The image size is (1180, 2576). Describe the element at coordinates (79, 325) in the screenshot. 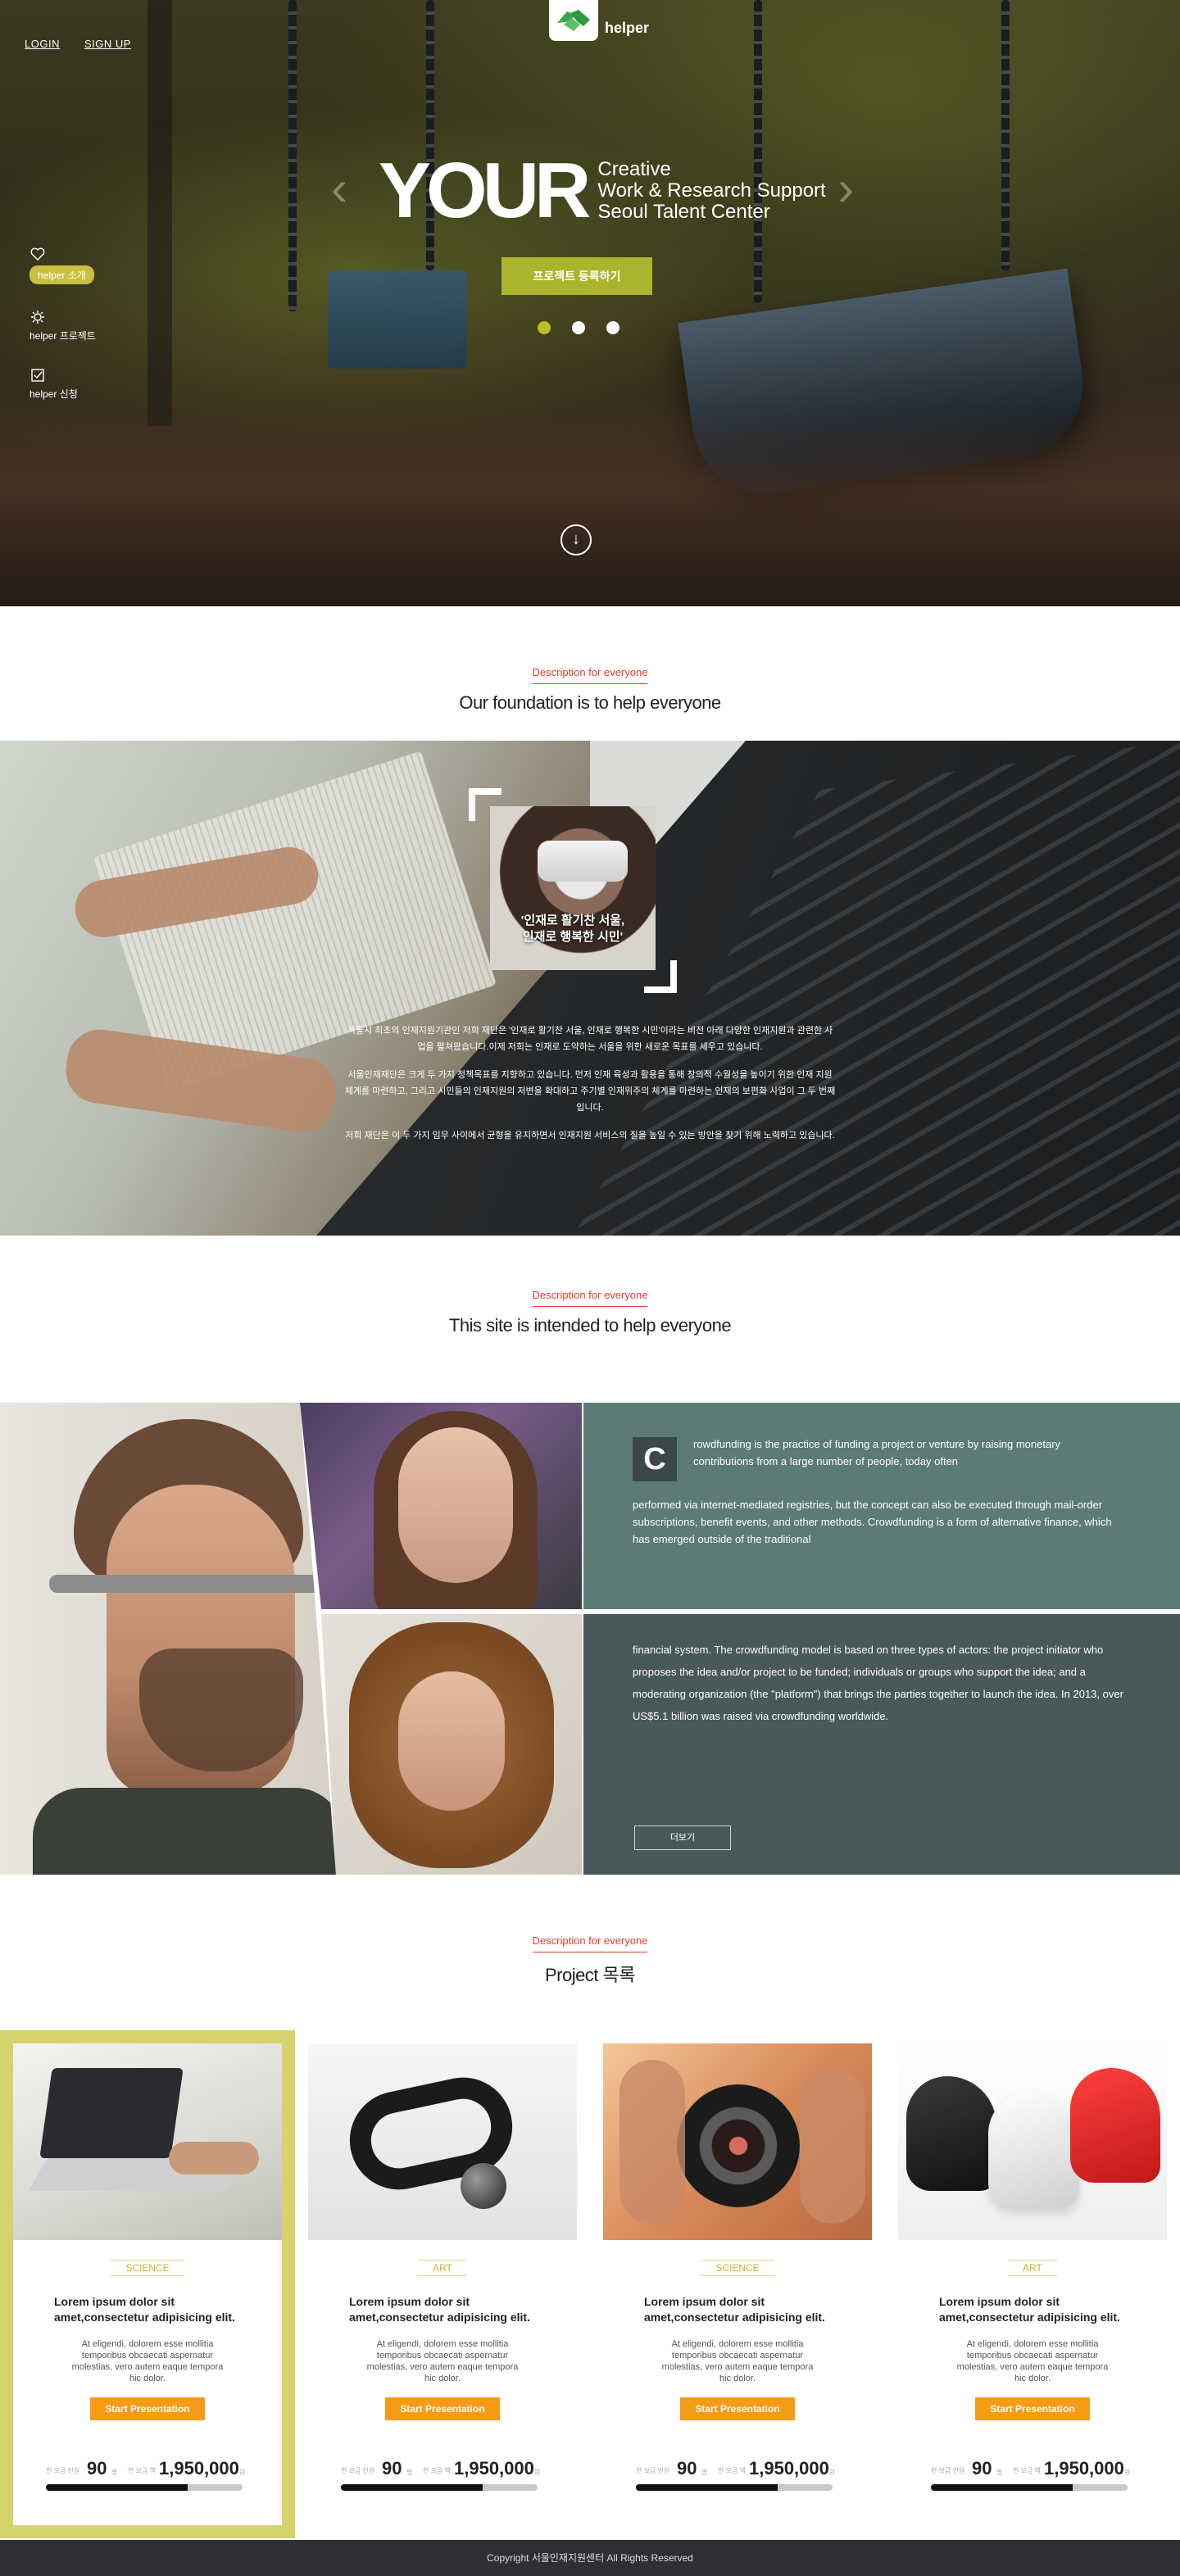

I see `side-nav-projects: helper 프로젝트` at that location.